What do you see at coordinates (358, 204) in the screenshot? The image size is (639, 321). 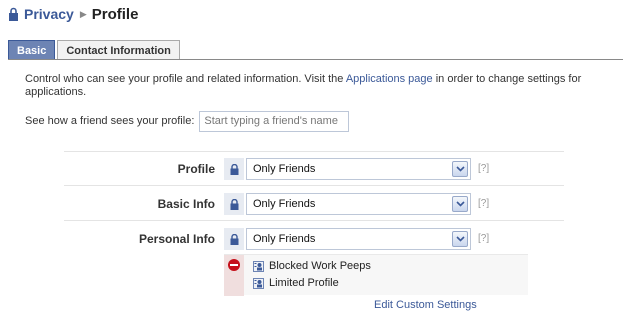 I see `basic-info-privacy-select: Only Friends` at bounding box center [358, 204].